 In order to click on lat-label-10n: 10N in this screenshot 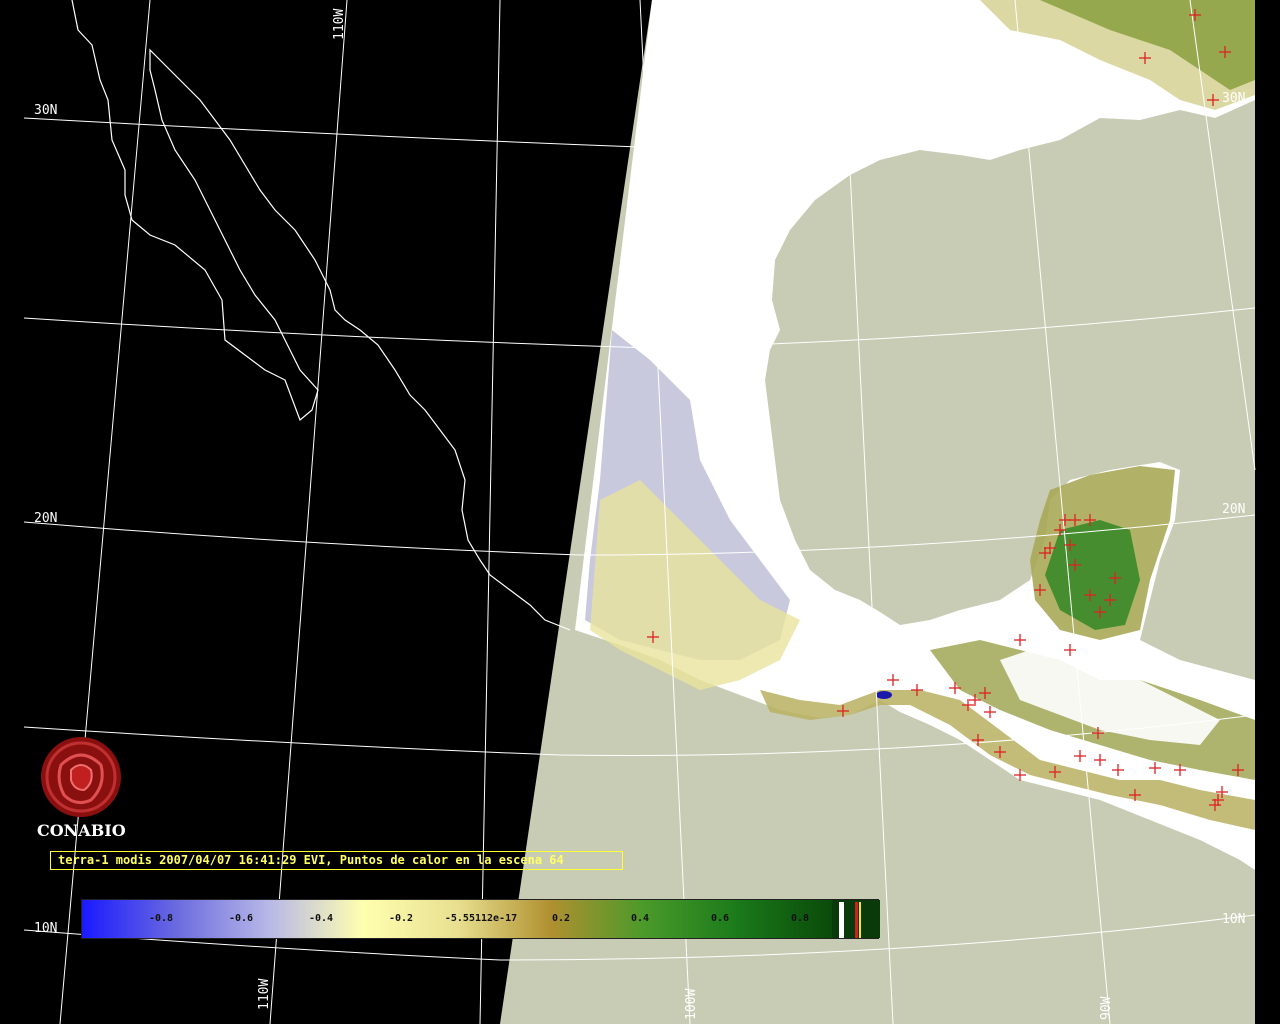, I will do `click(45, 928)`.